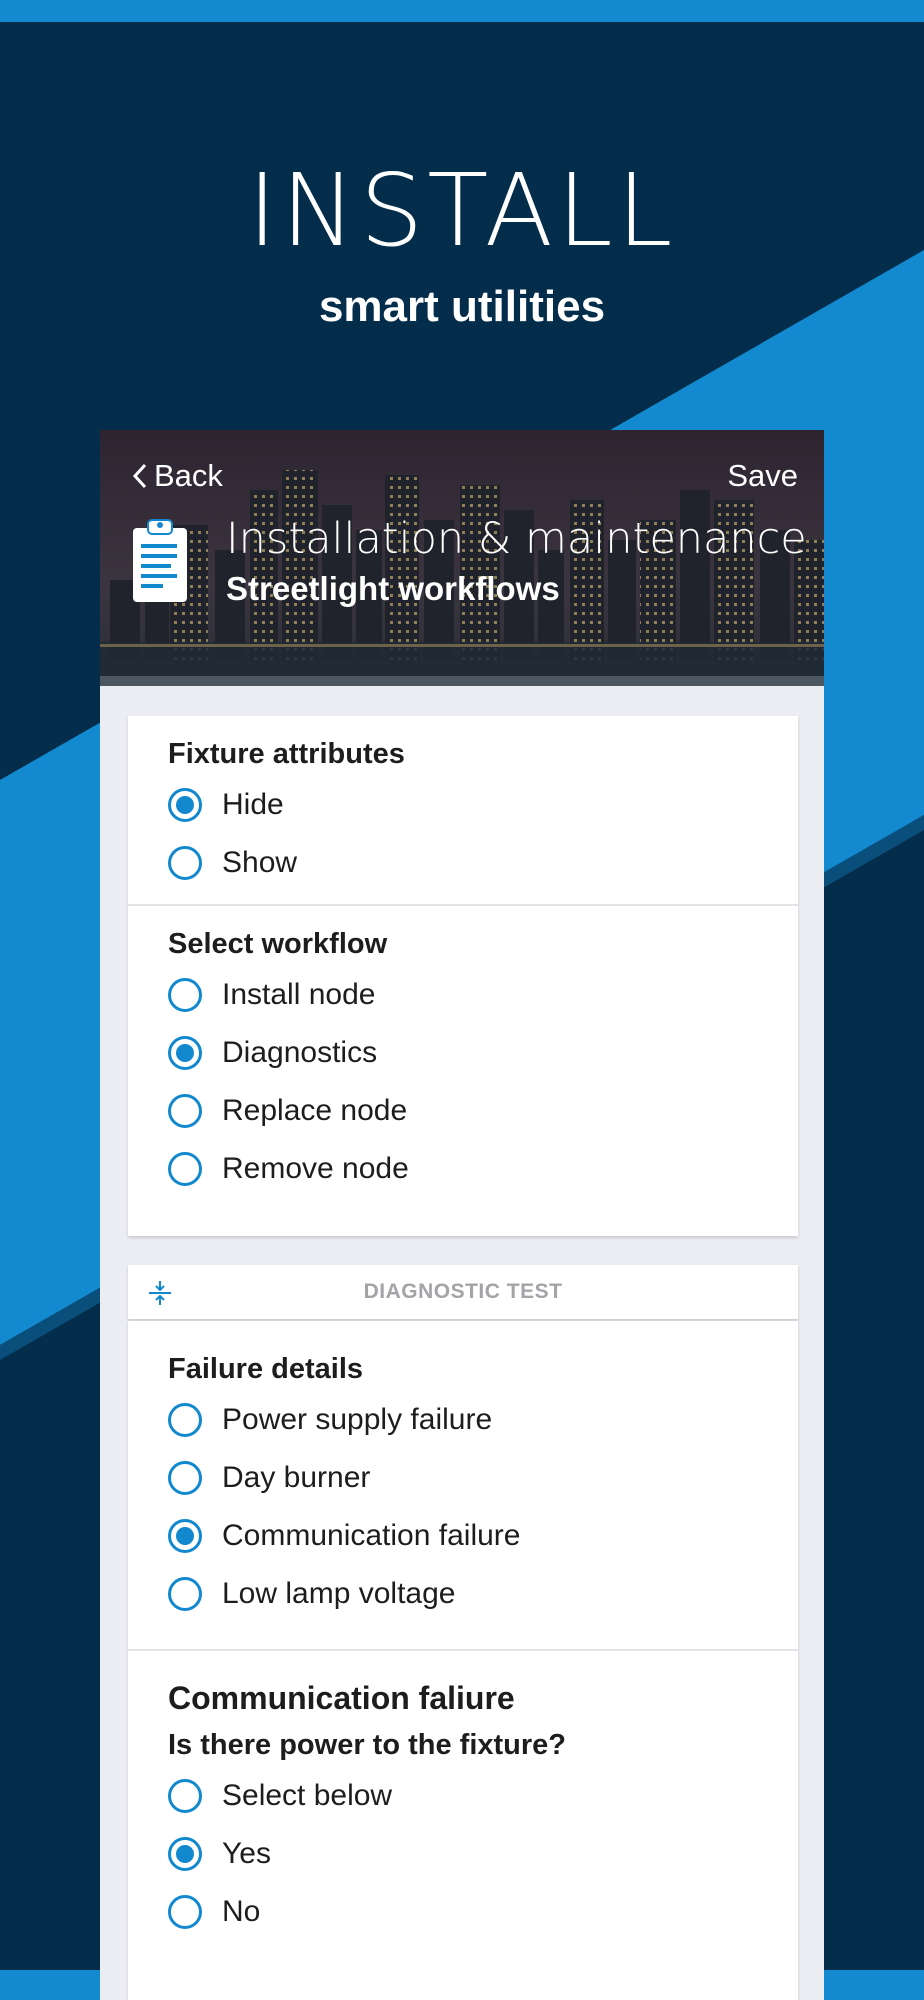 The image size is (924, 2000). What do you see at coordinates (357, 1419) in the screenshot?
I see `option-label: Power supply failure` at bounding box center [357, 1419].